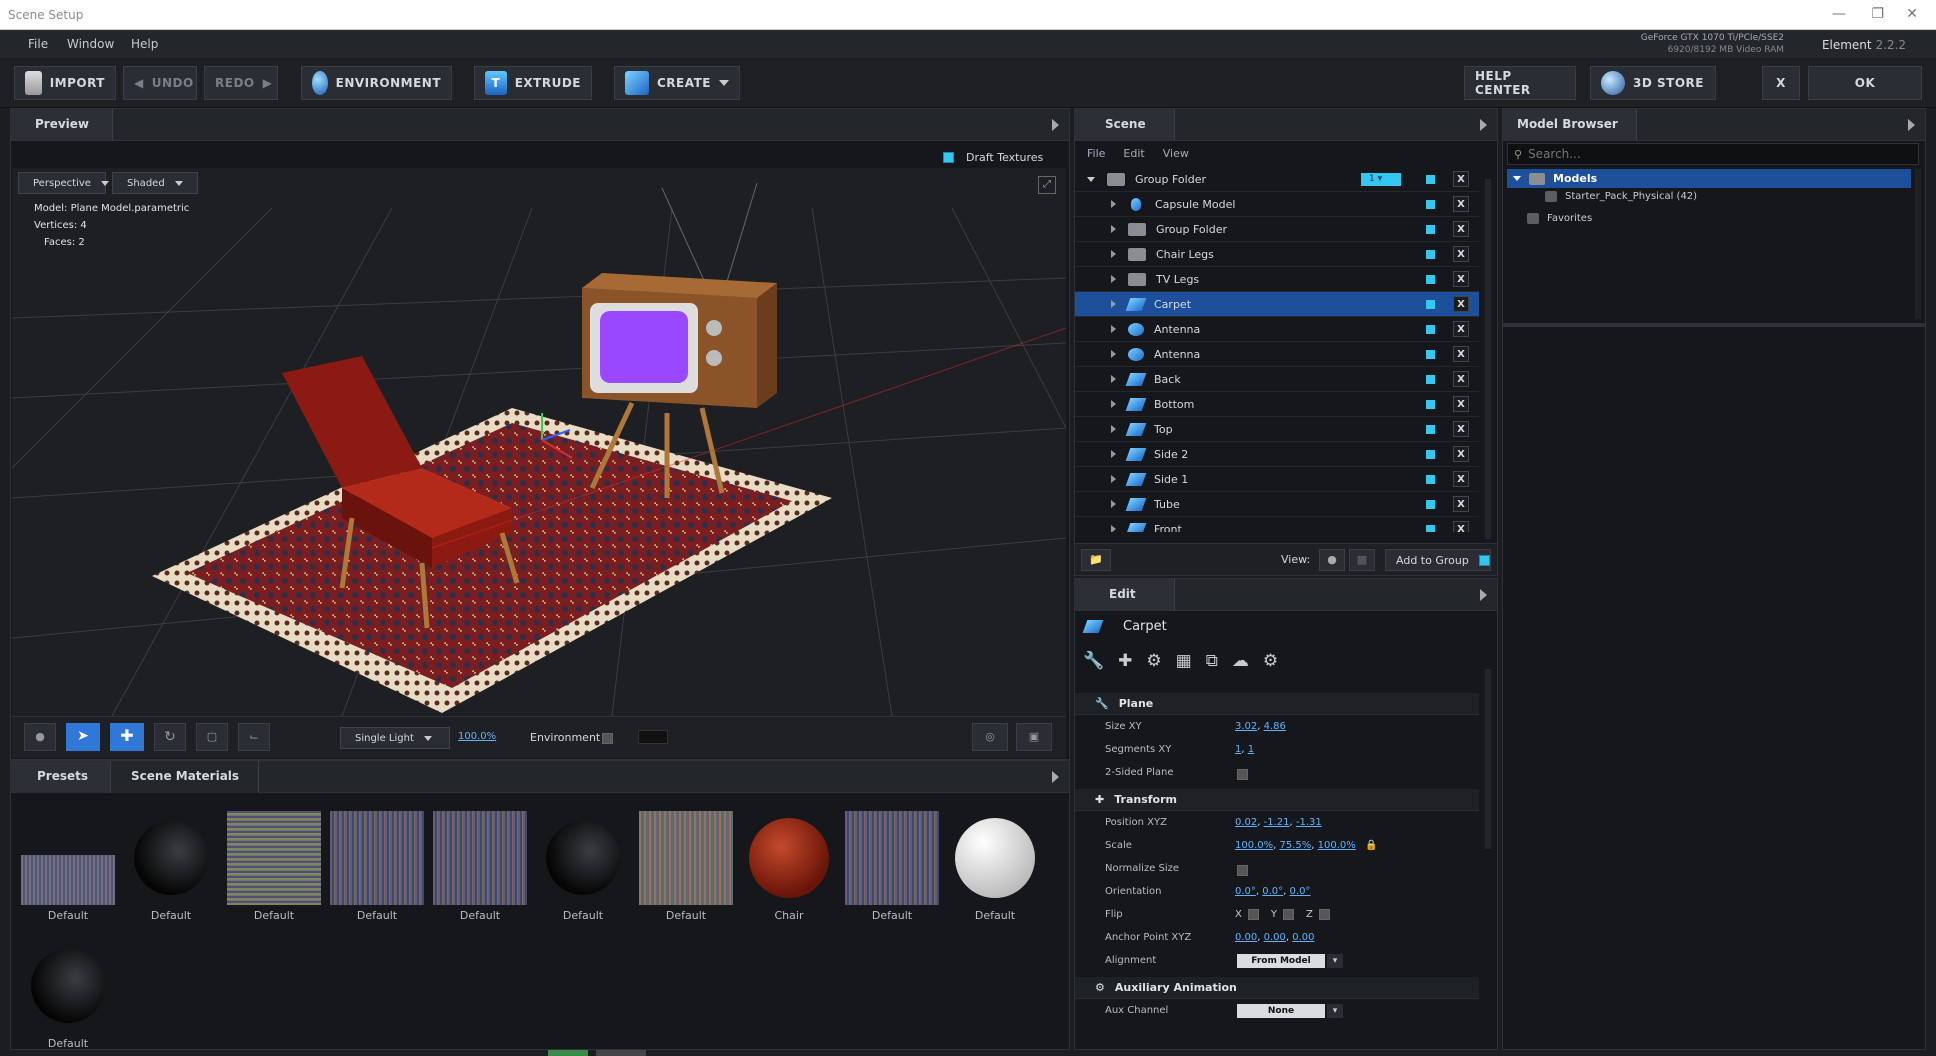 This screenshot has height=1056, width=1936. I want to click on size-y-value: 4.86, so click(1275, 726).